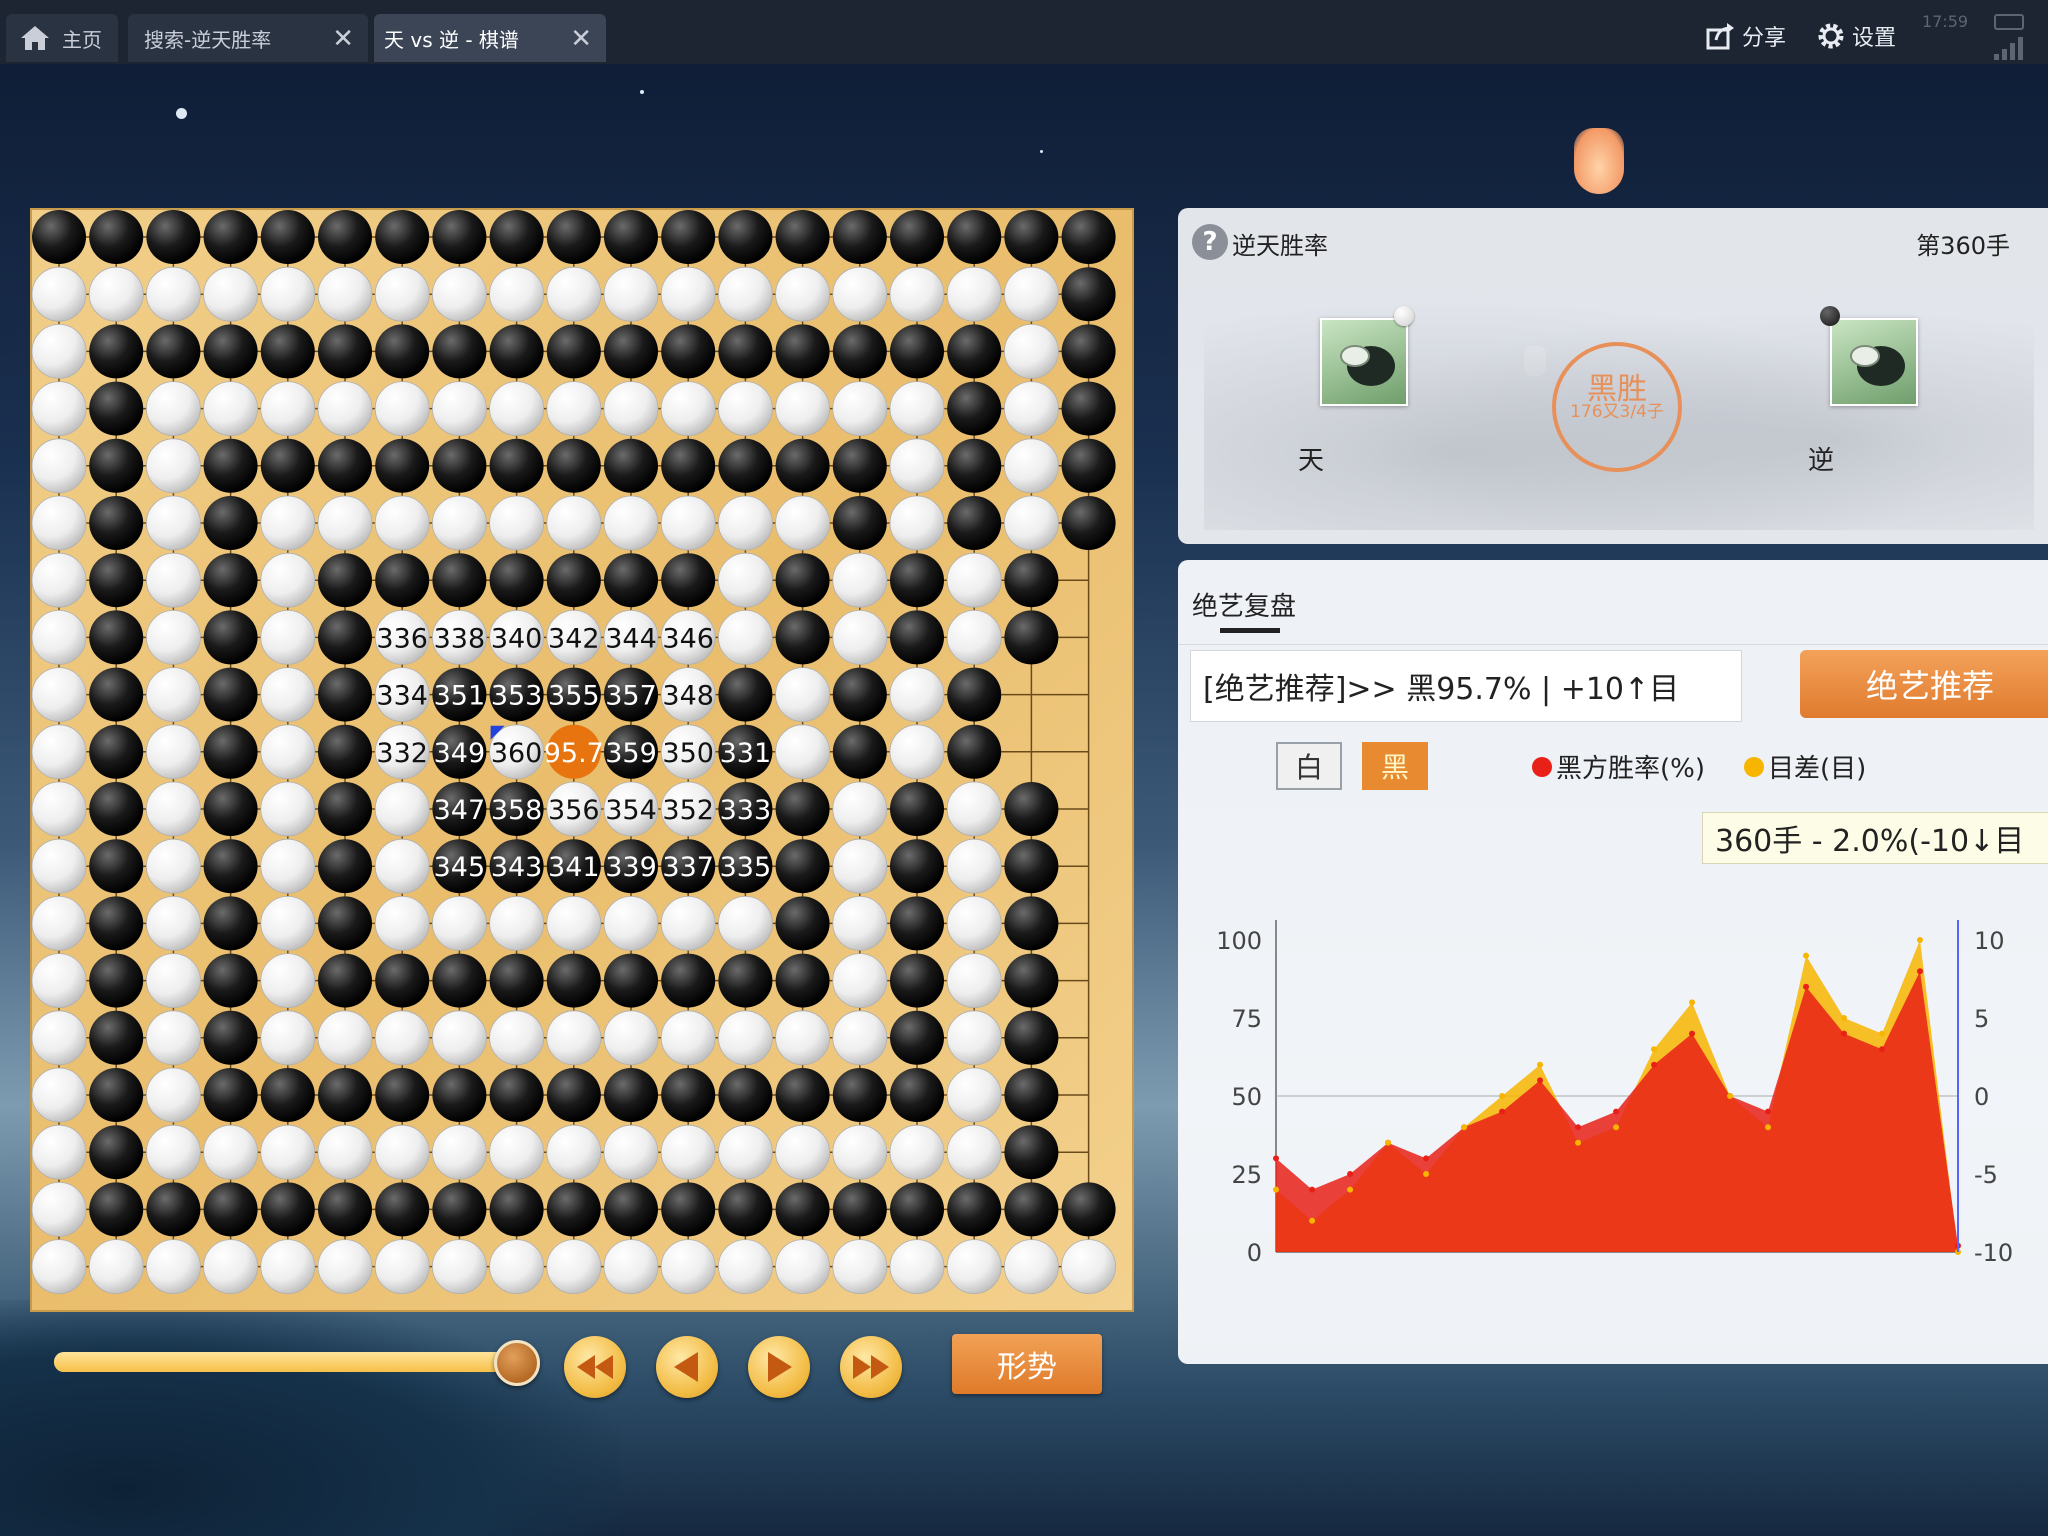  I want to click on close-icon: ✕, so click(343, 39).